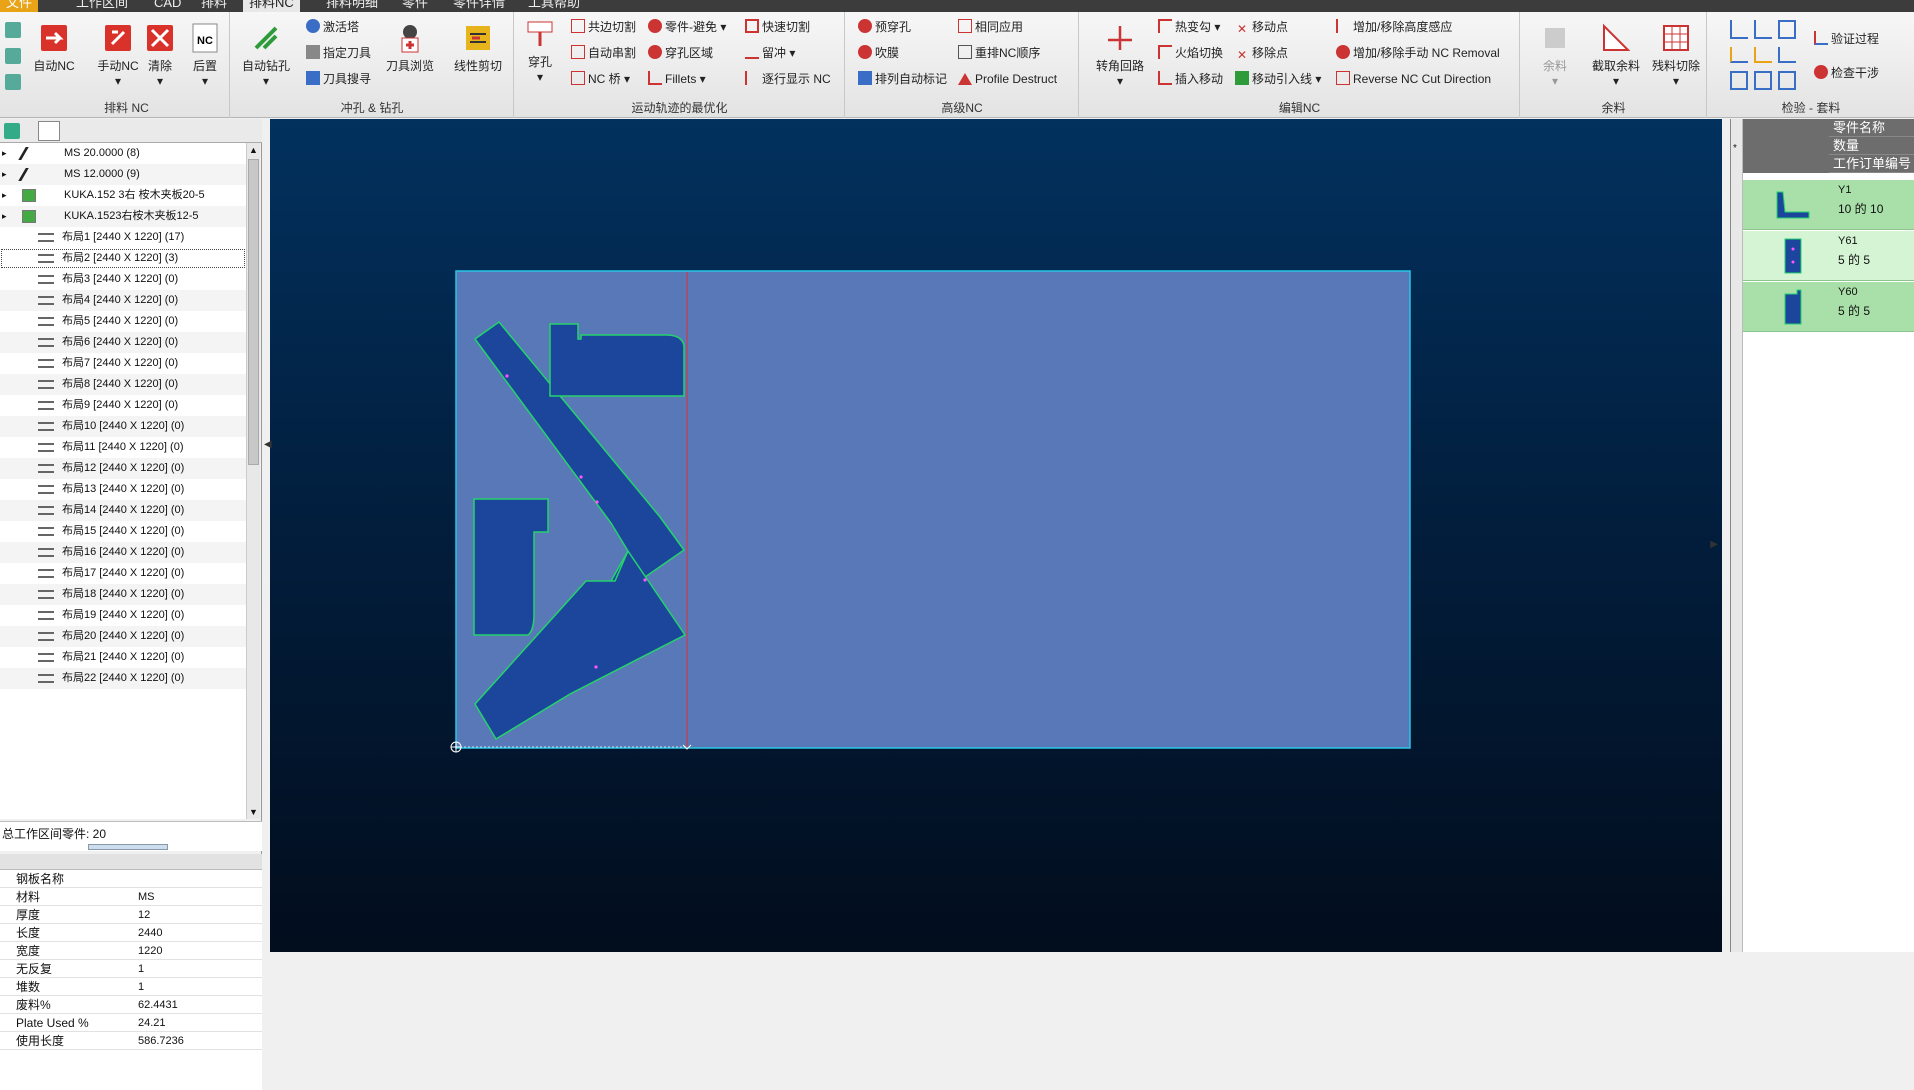 The height and width of the screenshot is (1090, 1914). Describe the element at coordinates (338, 79) in the screenshot. I see `tool-search-button: 刀具搜寻` at that location.